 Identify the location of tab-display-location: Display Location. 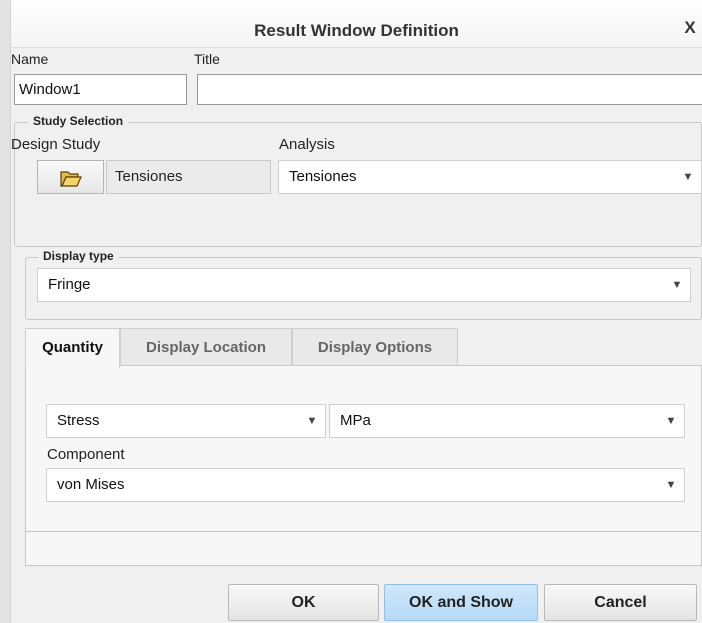
(206, 347).